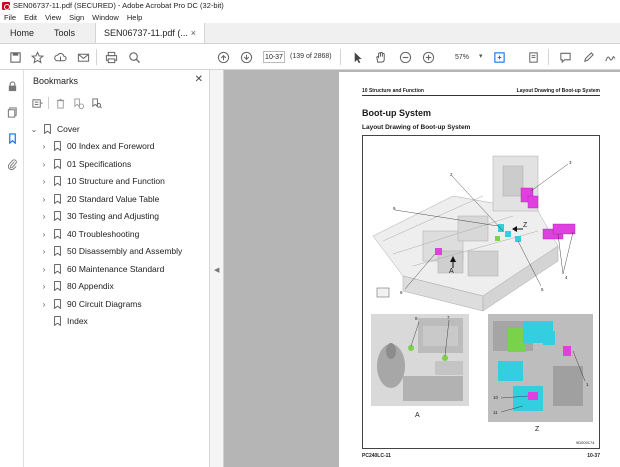  What do you see at coordinates (76, 17) in the screenshot?
I see `menu-sign: Sign` at bounding box center [76, 17].